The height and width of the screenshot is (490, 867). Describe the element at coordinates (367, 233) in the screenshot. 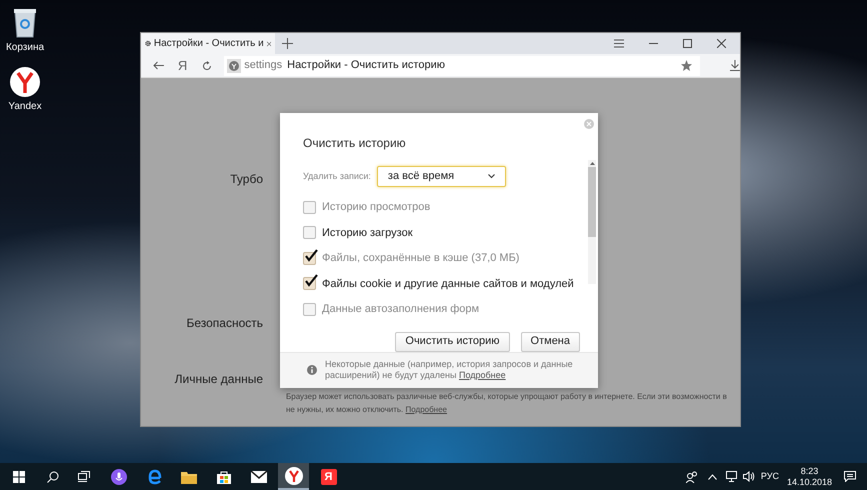

I see `option-label: Историю загрузок` at that location.